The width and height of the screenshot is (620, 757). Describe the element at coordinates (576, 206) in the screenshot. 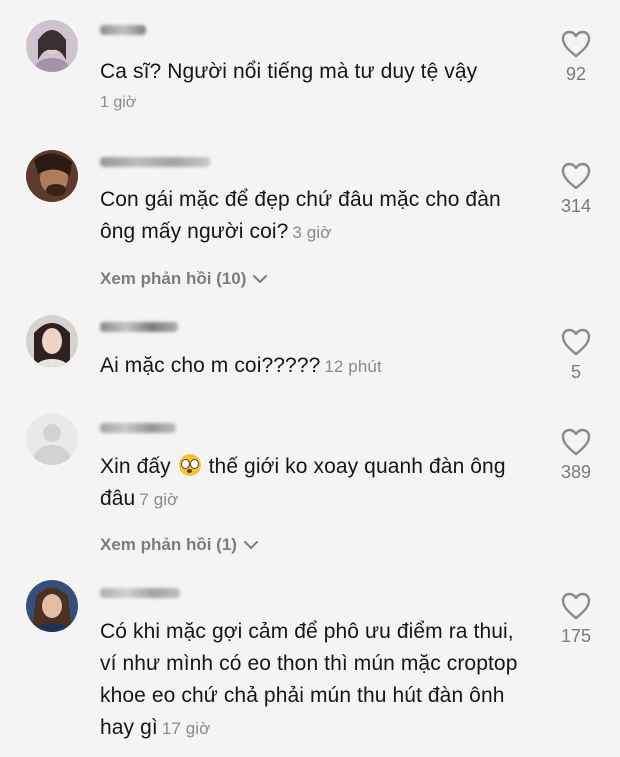

I see `like-count: 314` at that location.